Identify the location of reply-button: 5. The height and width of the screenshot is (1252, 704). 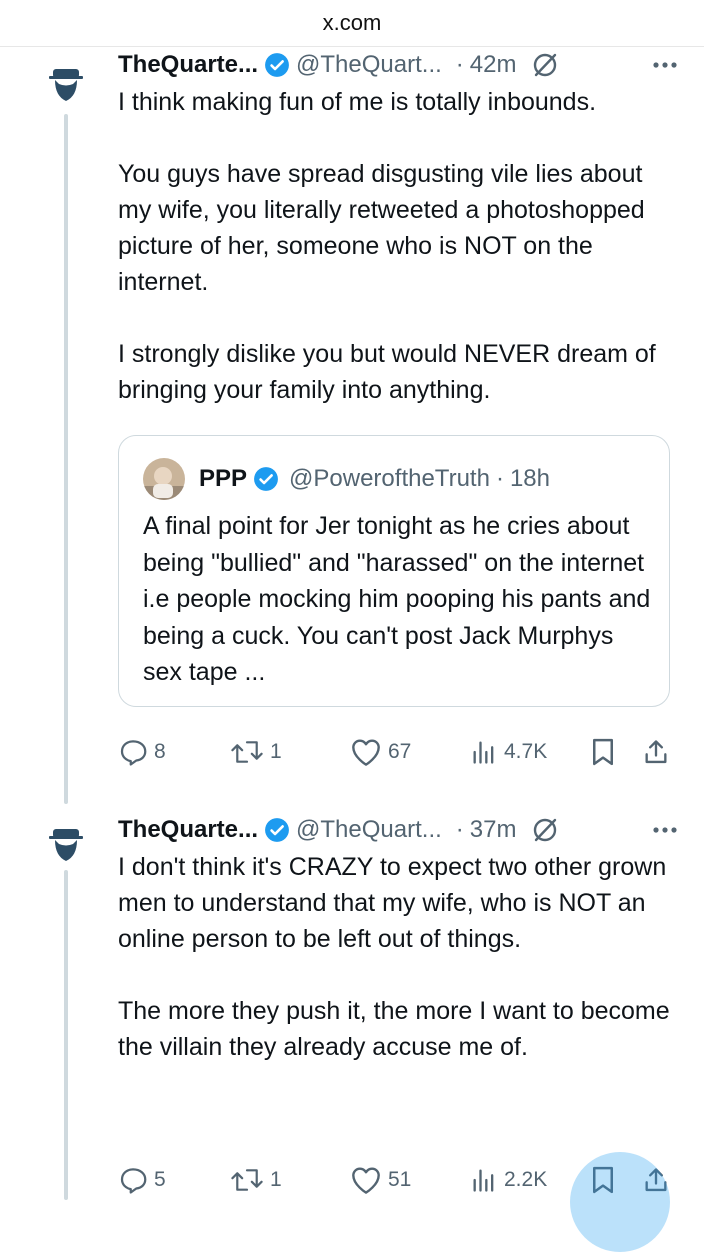
(142, 1180).